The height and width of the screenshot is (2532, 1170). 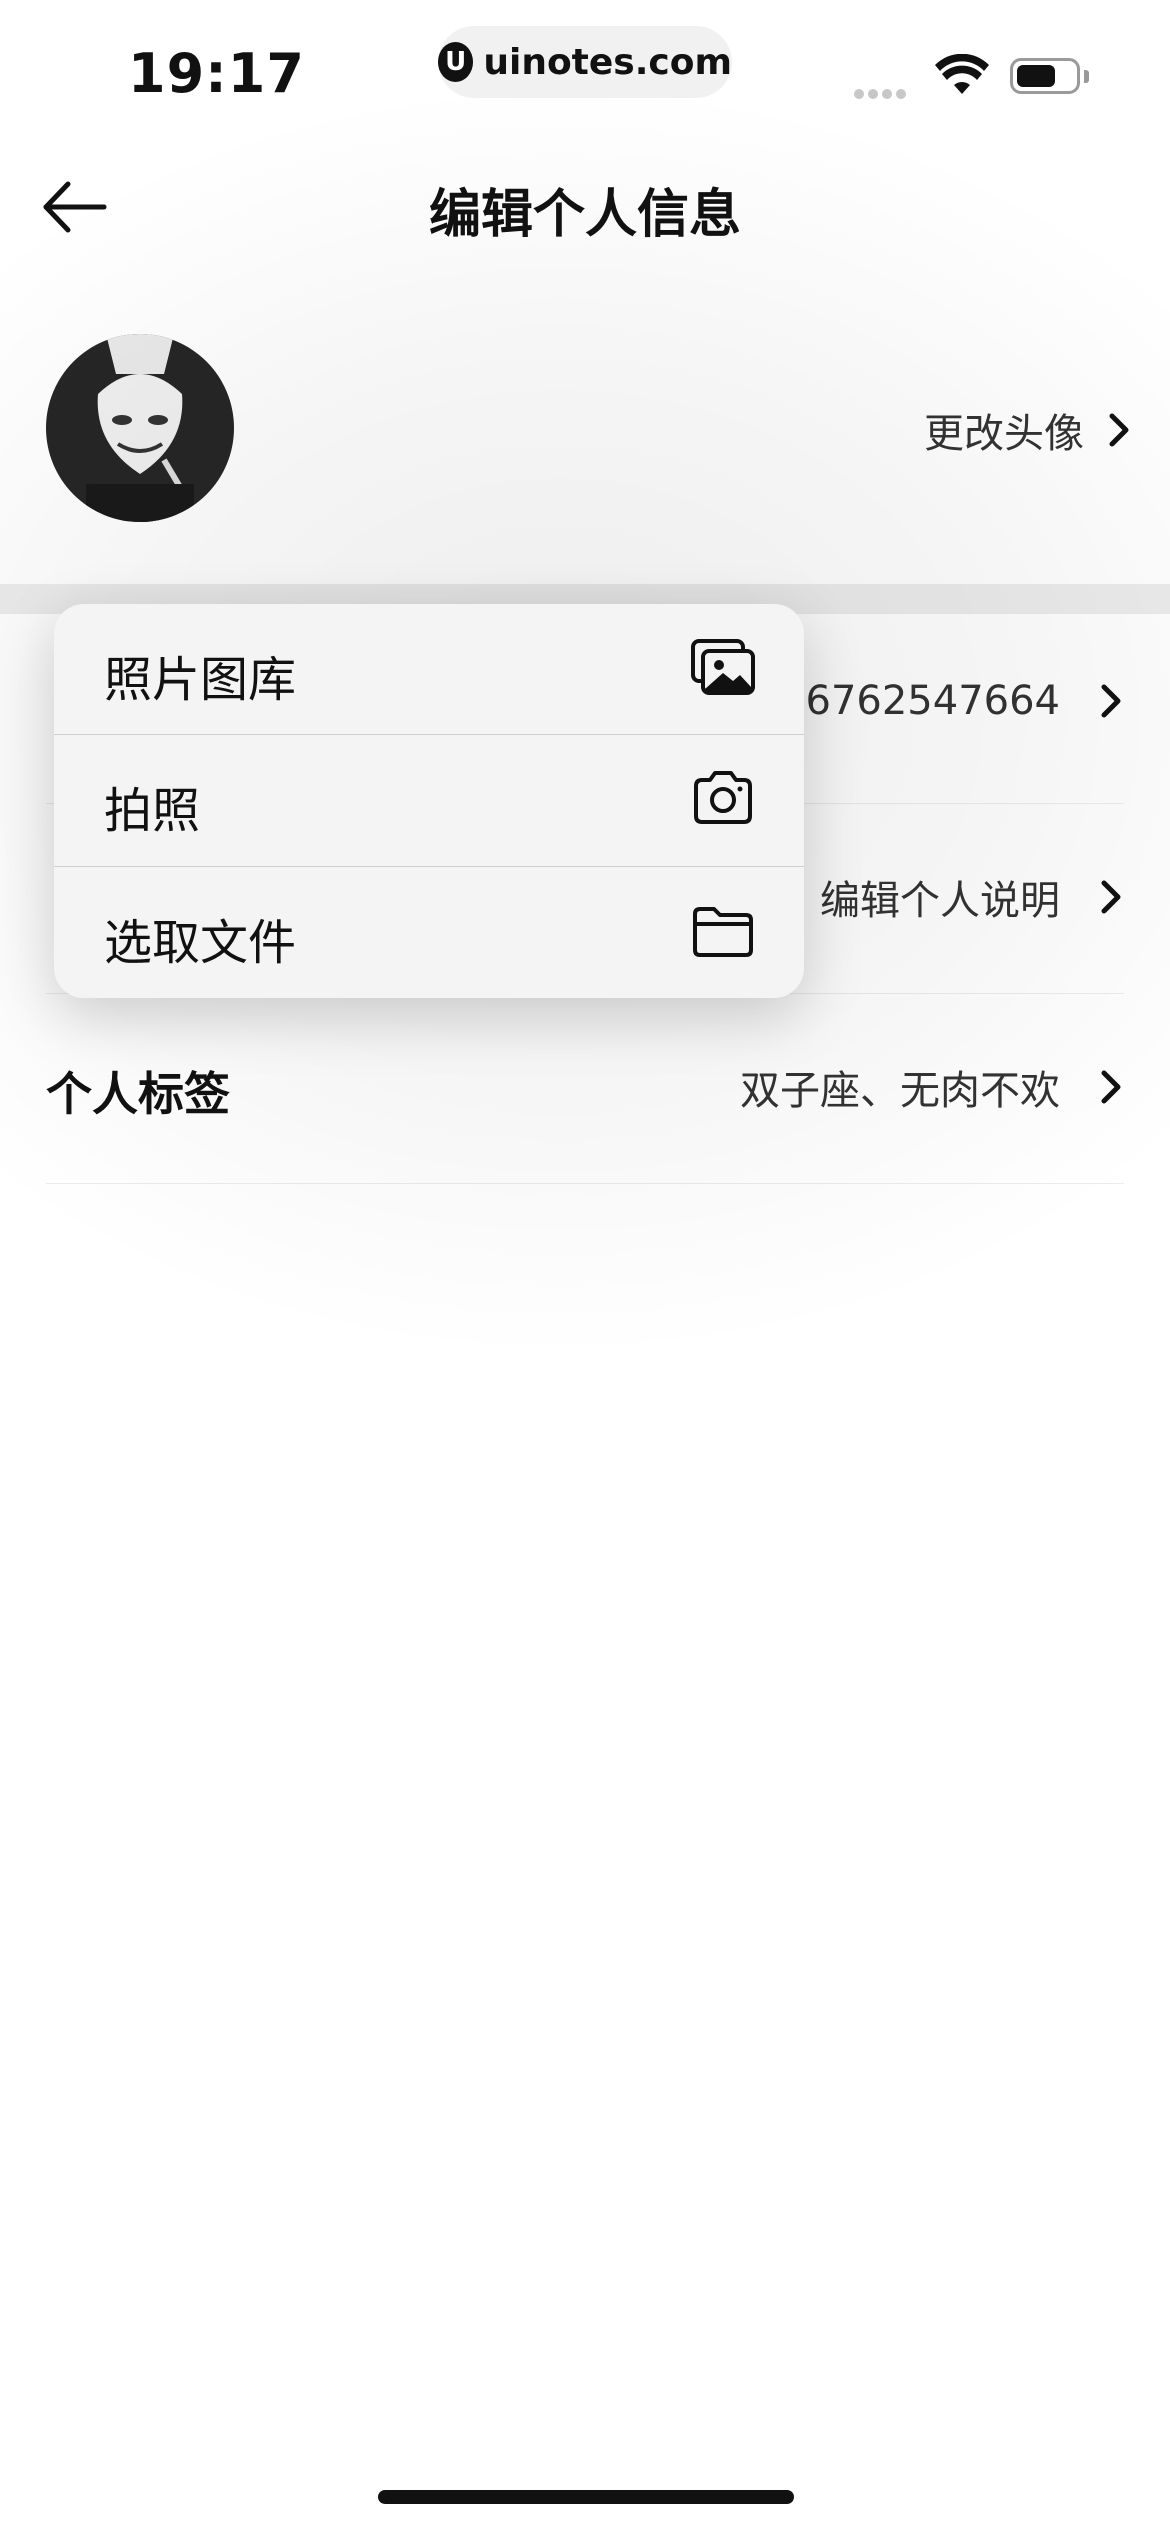 What do you see at coordinates (429, 669) in the screenshot?
I see `menu-item-photo-library: 照片图库` at bounding box center [429, 669].